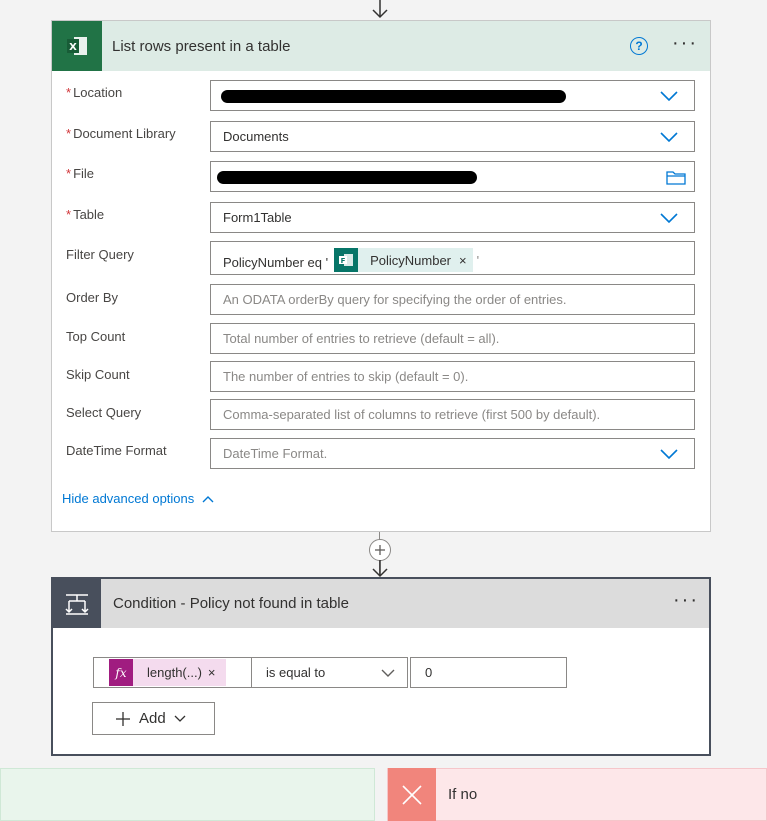  What do you see at coordinates (393, 96) in the screenshot?
I see `redacted-location` at bounding box center [393, 96].